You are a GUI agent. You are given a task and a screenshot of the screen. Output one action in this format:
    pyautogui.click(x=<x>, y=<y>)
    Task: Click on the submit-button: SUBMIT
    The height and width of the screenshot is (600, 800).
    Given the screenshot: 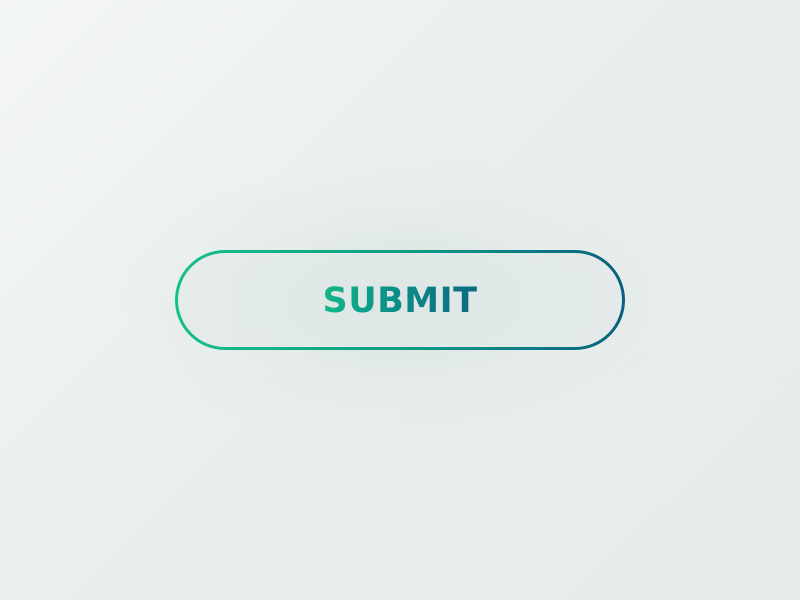 What is the action you would take?
    pyautogui.click(x=400, y=300)
    